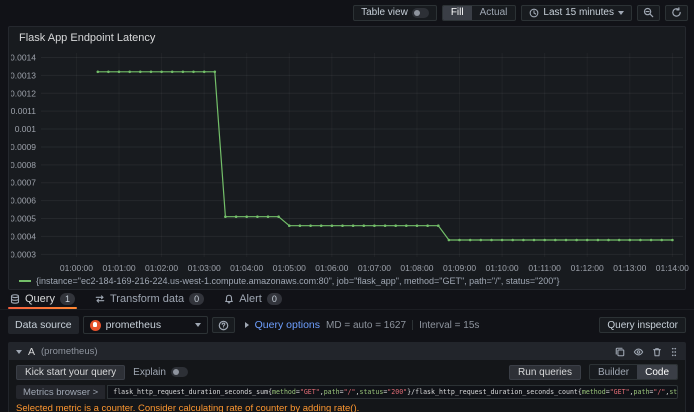 The image size is (694, 412). What do you see at coordinates (347, 351) in the screenshot?
I see `query-row-header: A (prometheus)` at bounding box center [347, 351].